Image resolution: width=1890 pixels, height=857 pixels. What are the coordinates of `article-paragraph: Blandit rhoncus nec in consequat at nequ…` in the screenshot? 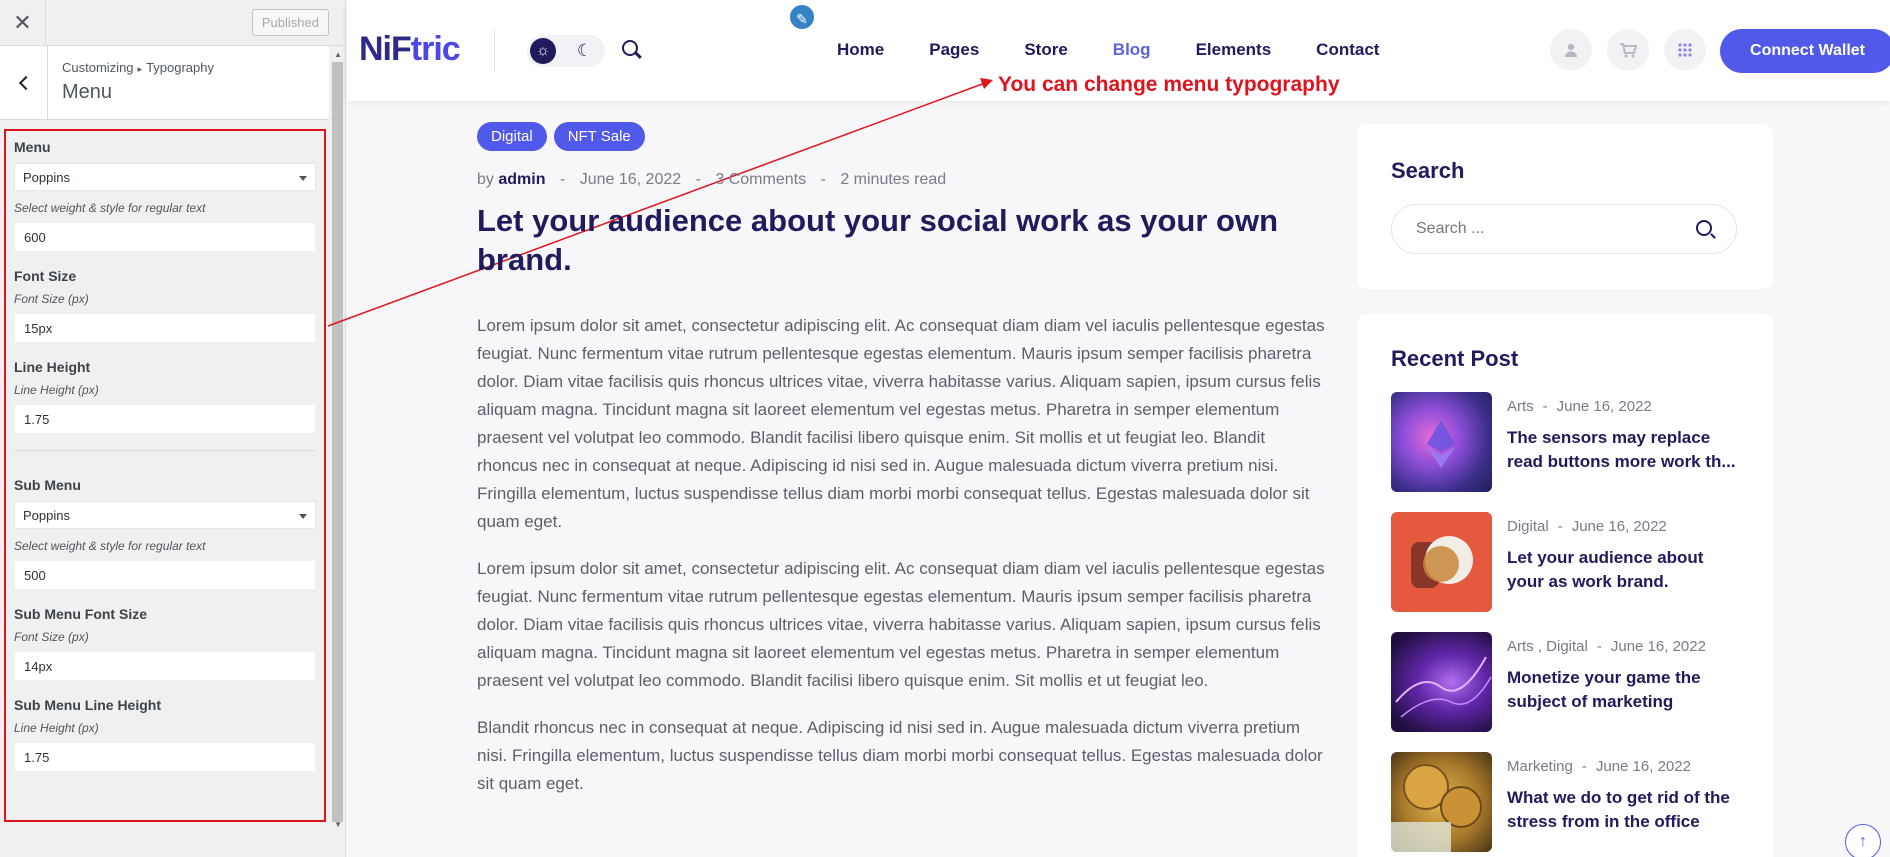 It's located at (900, 755).